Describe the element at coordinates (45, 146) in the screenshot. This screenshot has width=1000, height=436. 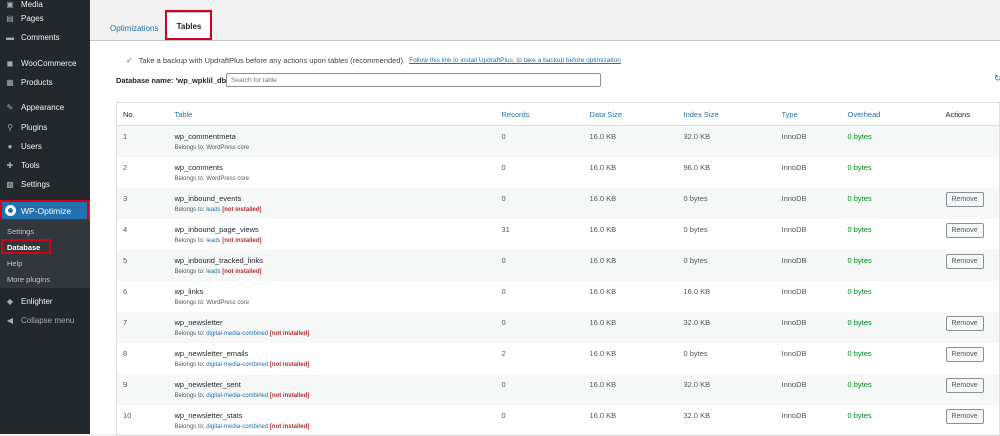
I see `sidebar-item-users: ● Users` at that location.